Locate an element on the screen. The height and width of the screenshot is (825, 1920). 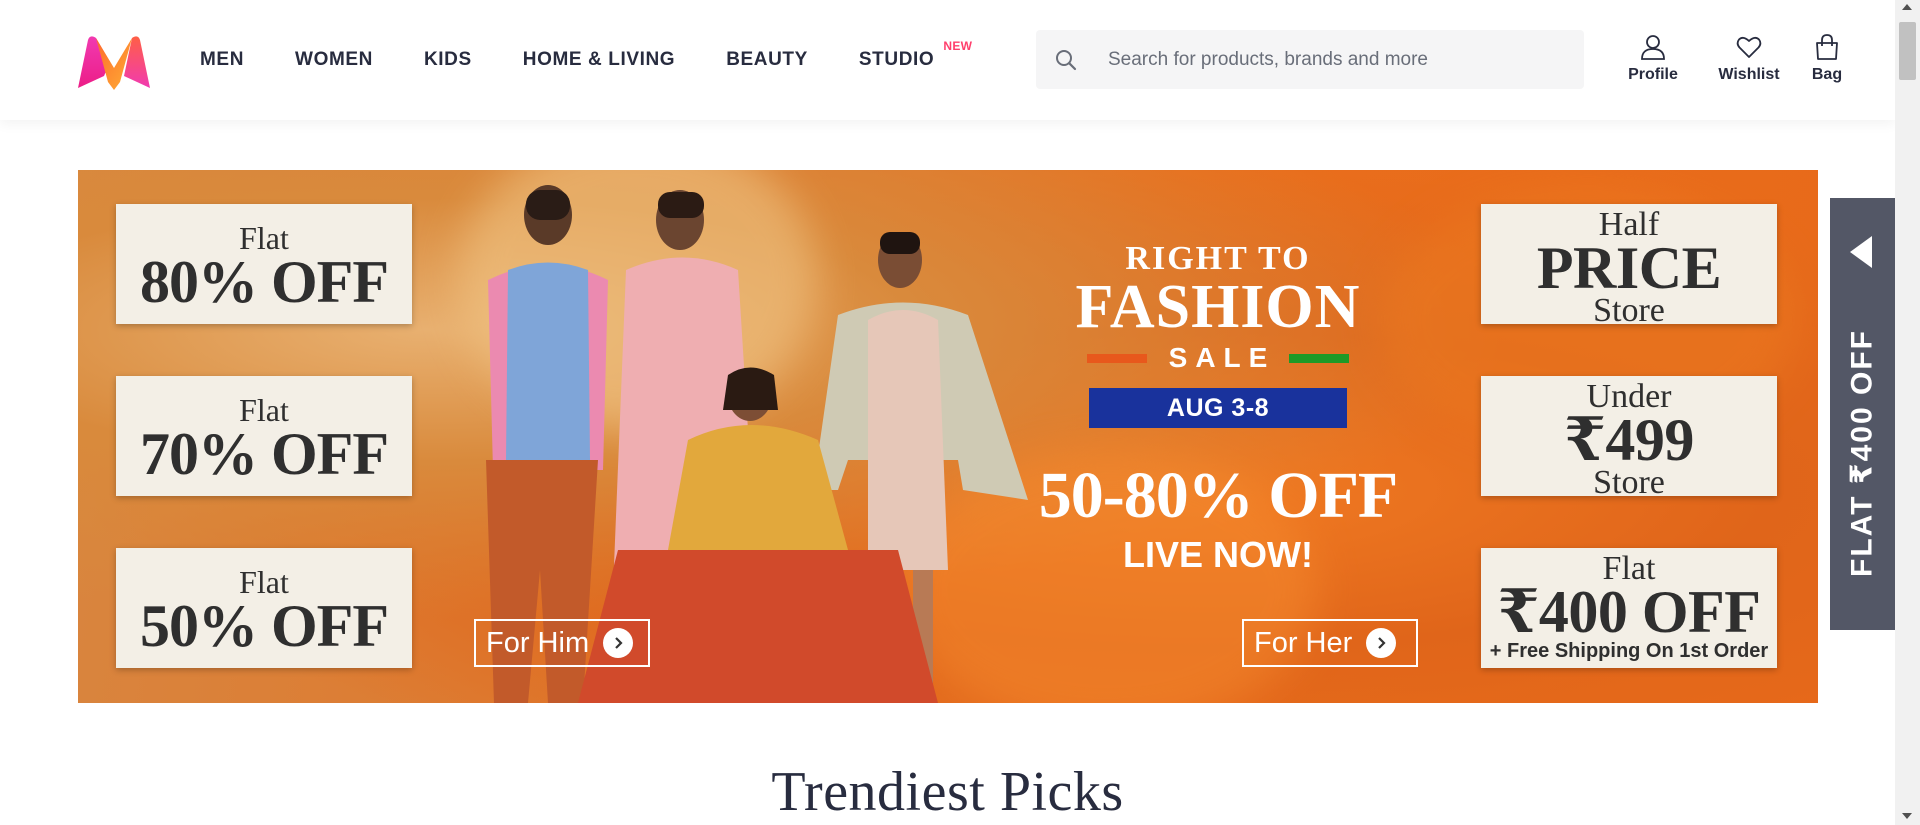
bag-button: Bag is located at coordinates (1827, 59).